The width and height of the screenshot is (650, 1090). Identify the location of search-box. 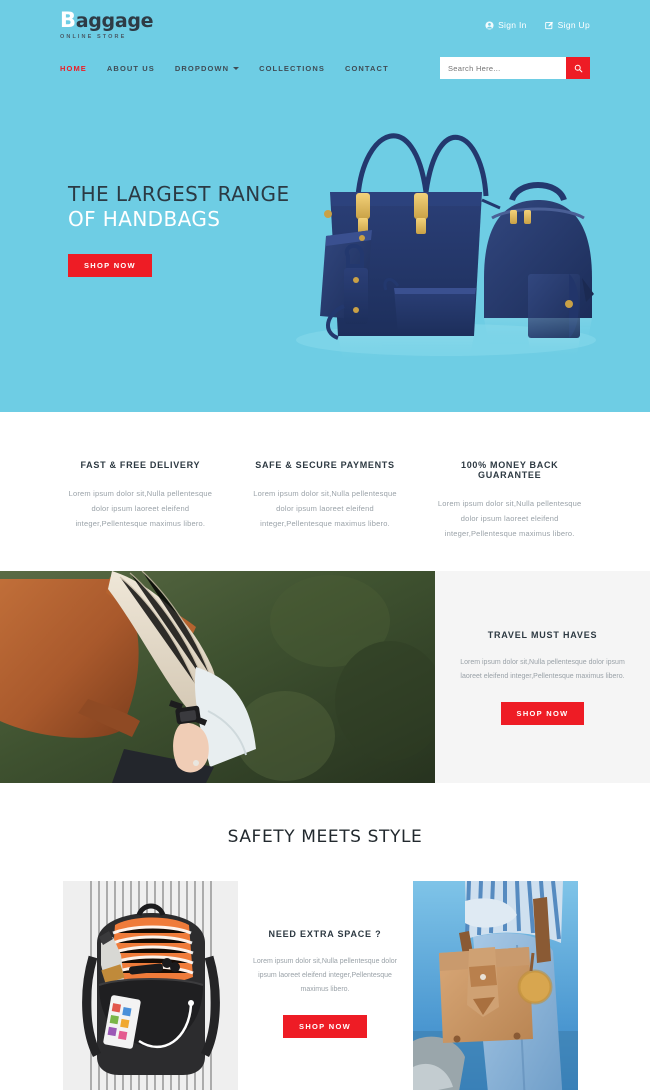
(515, 68).